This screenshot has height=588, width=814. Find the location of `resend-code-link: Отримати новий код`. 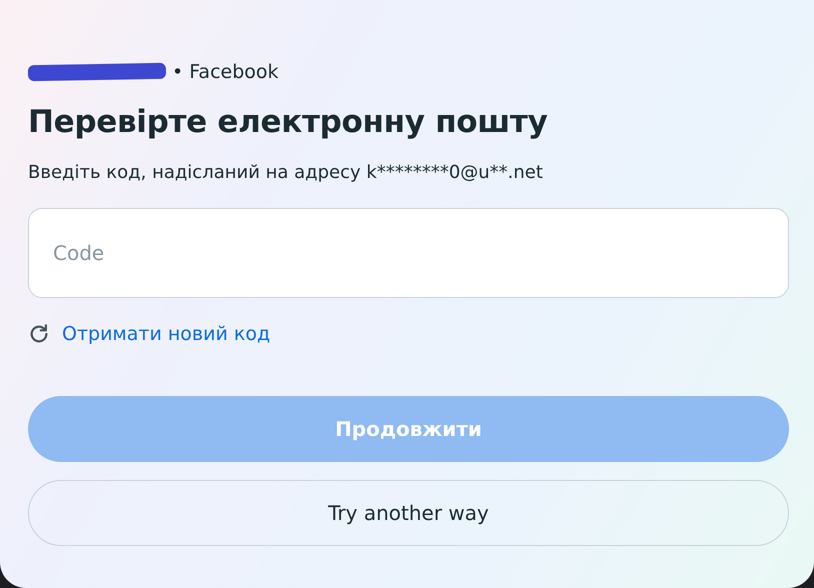

resend-code-link: Отримати новий код is located at coordinates (166, 334).